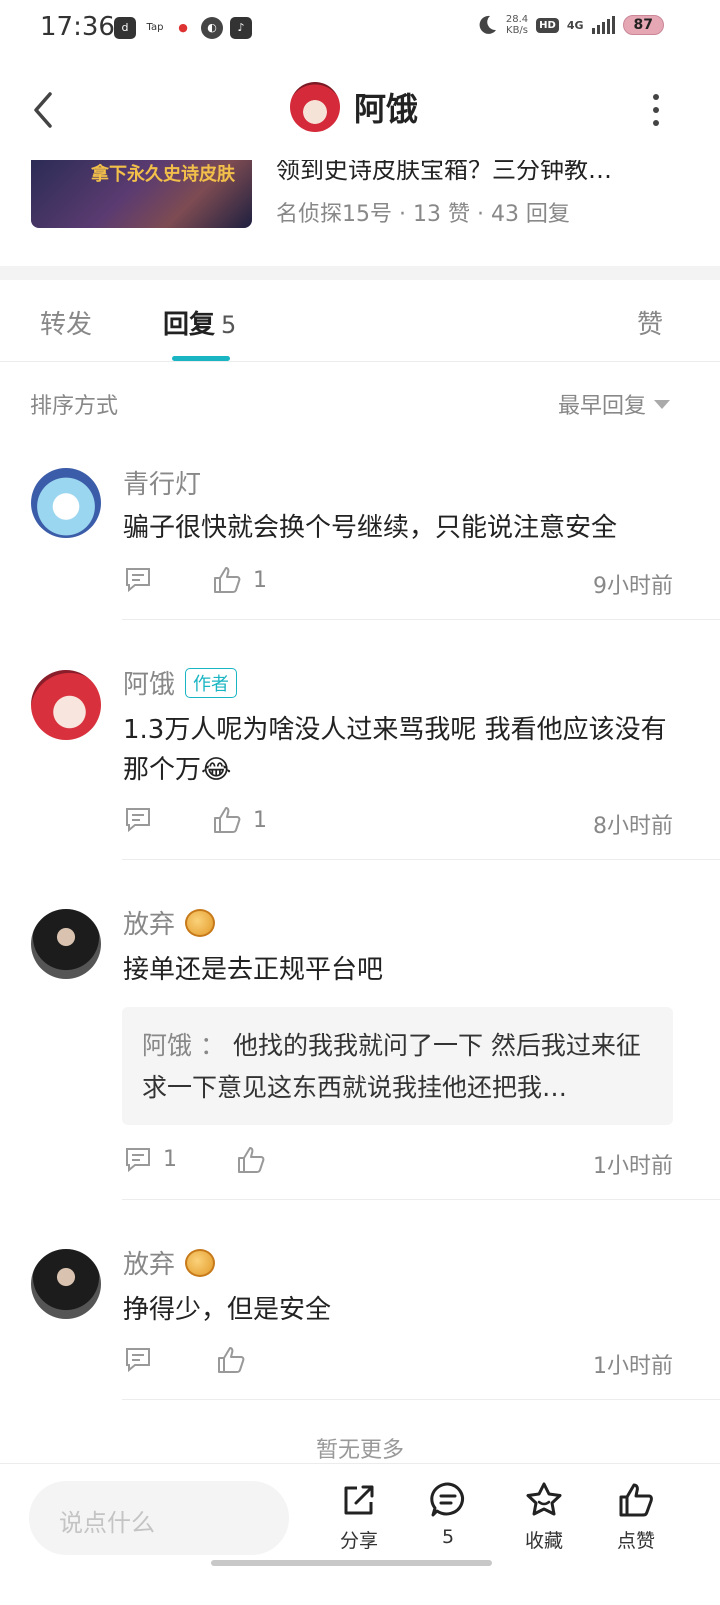 This screenshot has width=720, height=1605. I want to click on sort-dropdown: 最早回复, so click(614, 404).